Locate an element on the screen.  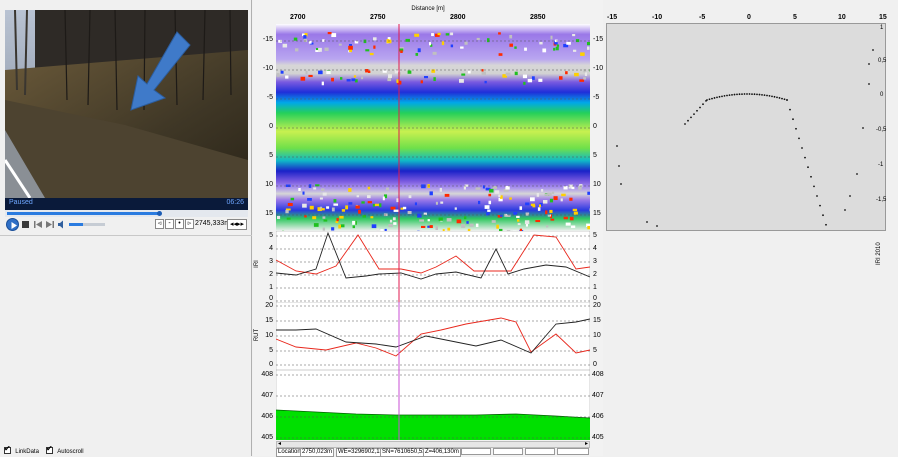
jump-buttons: ◂◂▸▸ is located at coordinates (237, 224).